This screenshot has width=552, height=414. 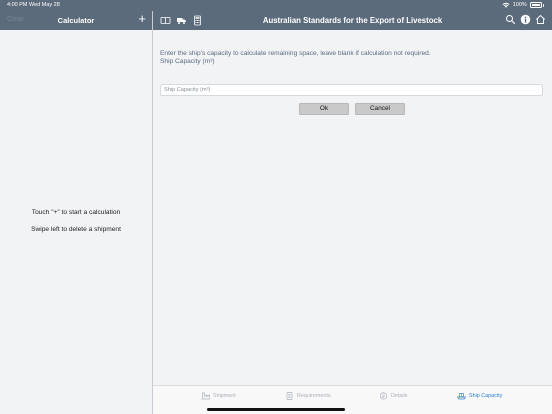 I want to click on home-indicator, so click(x=276, y=409).